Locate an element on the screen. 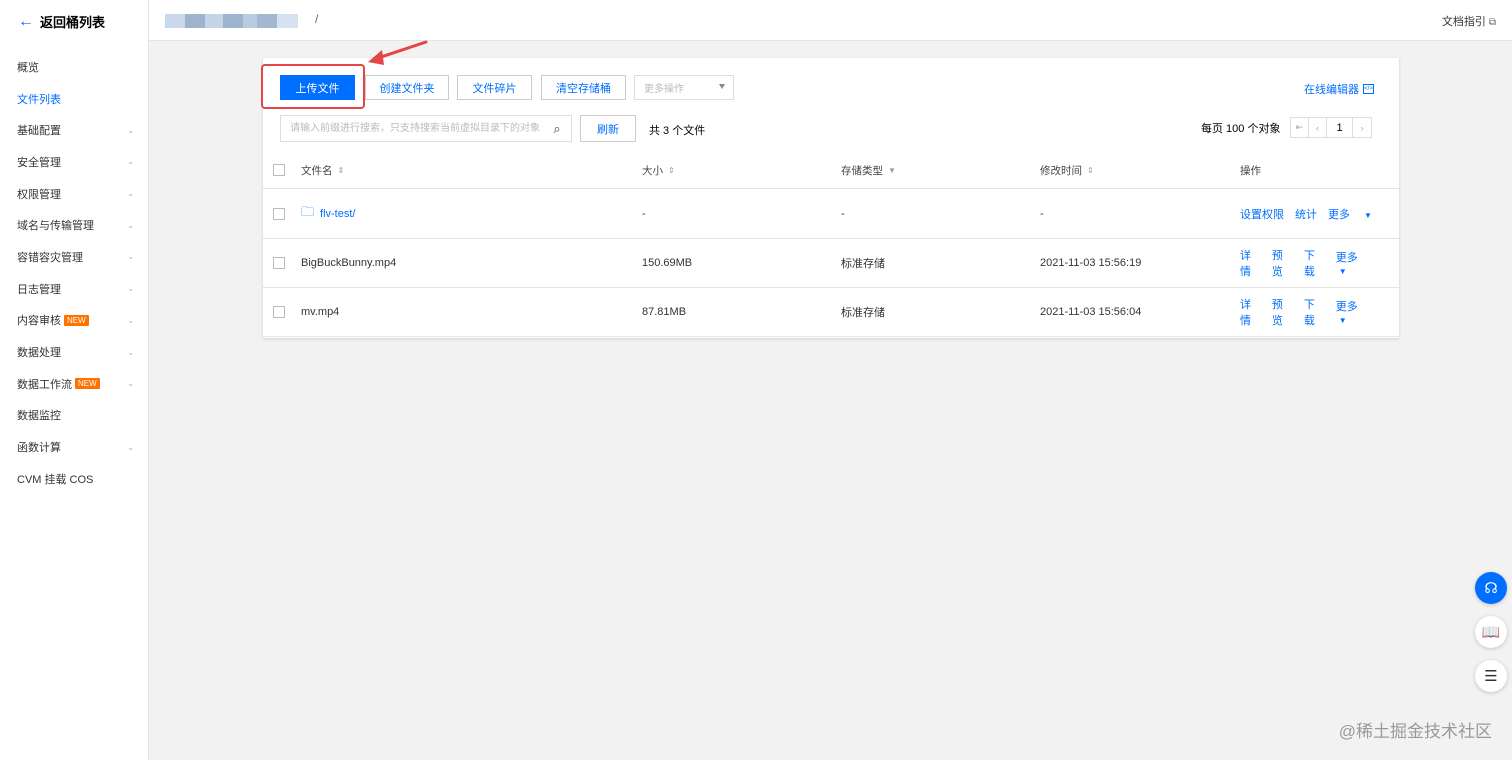 The width and height of the screenshot is (1512, 760). online-editor-link: 在线编辑器 </> is located at coordinates (1339, 89).